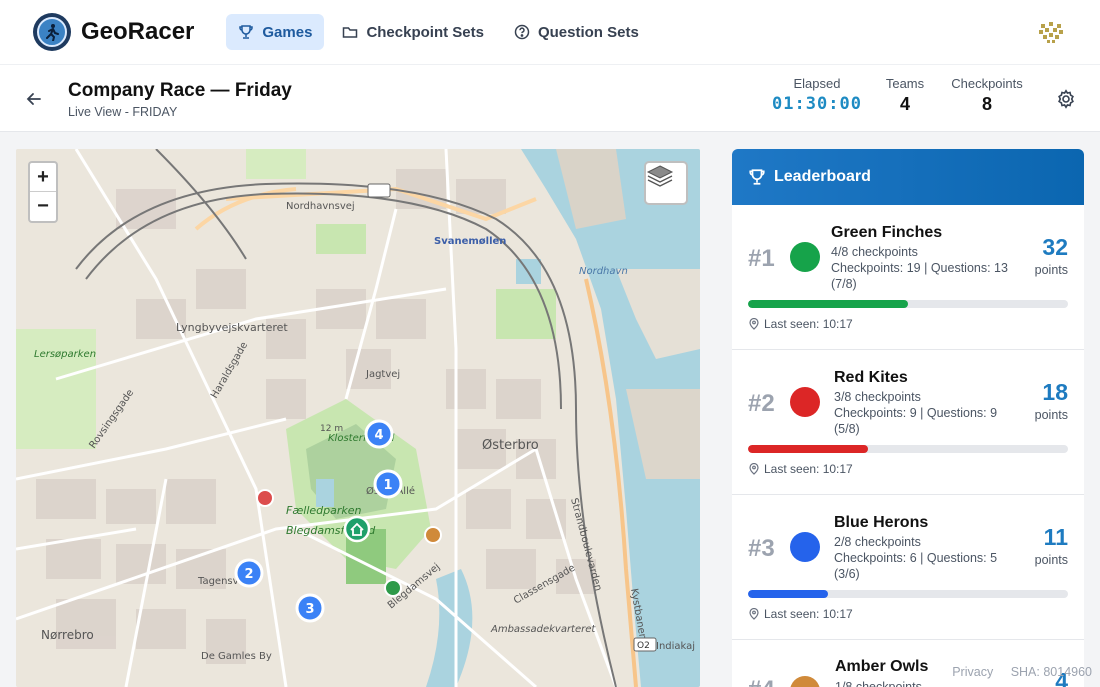 The width and height of the screenshot is (1100, 687). What do you see at coordinates (470, 241) in the screenshot?
I see `map-label: Svanemøllen` at bounding box center [470, 241].